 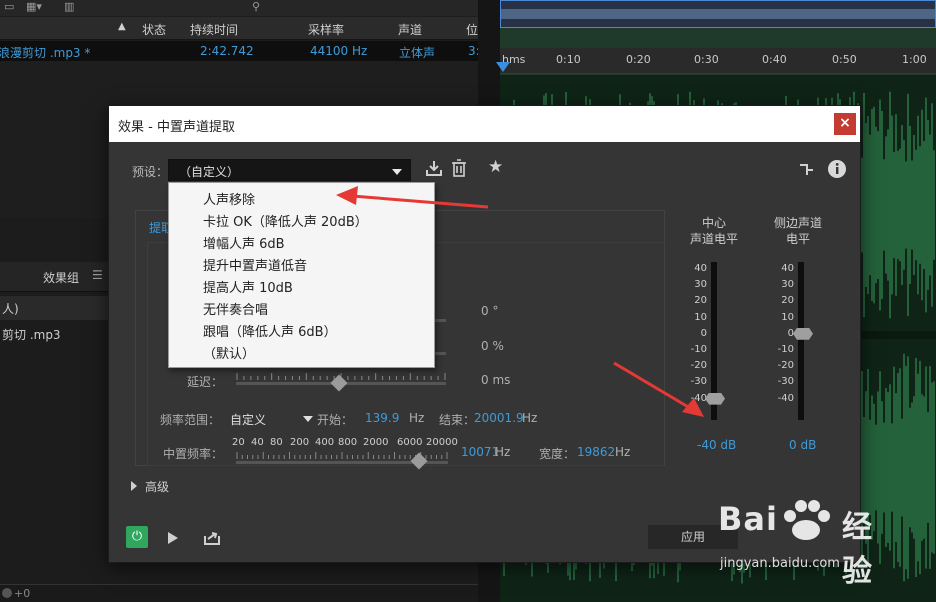 What do you see at coordinates (807, 520) in the screenshot?
I see `paw-logo-icon` at bounding box center [807, 520].